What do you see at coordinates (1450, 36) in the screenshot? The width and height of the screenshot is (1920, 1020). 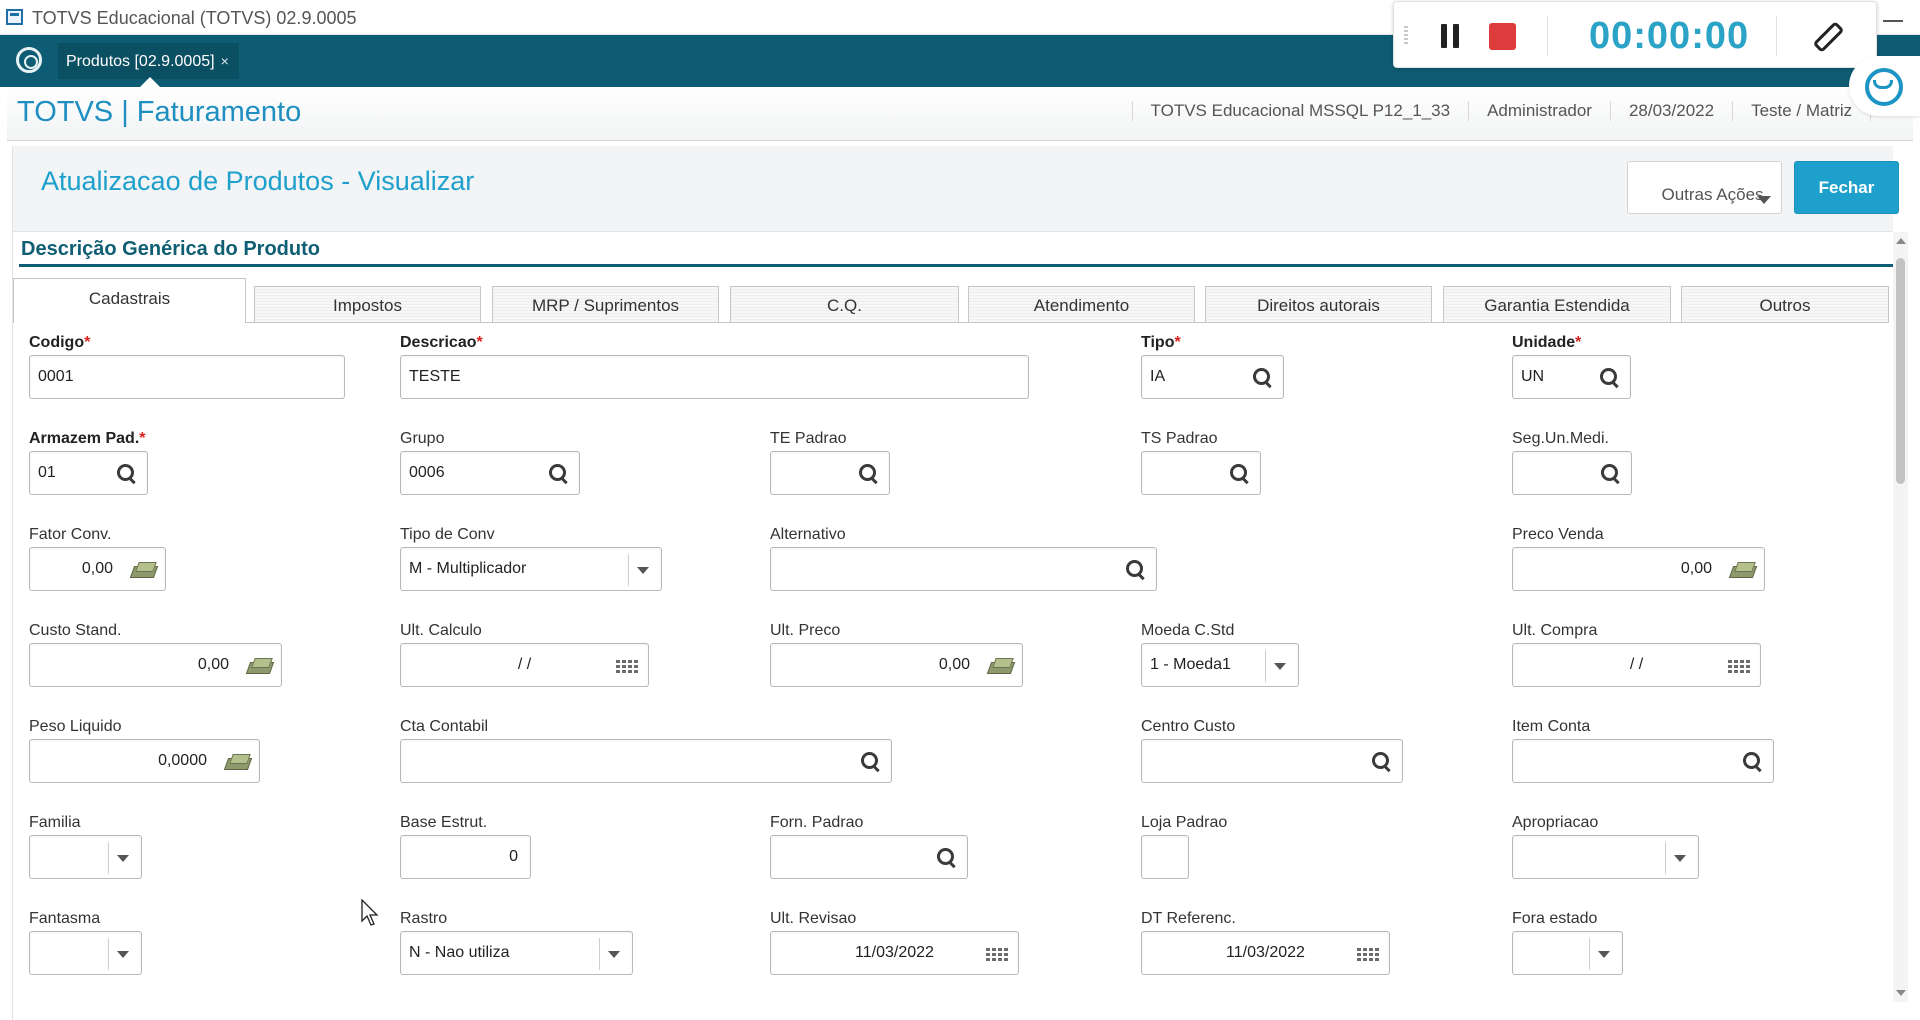 I see `pause-icon` at bounding box center [1450, 36].